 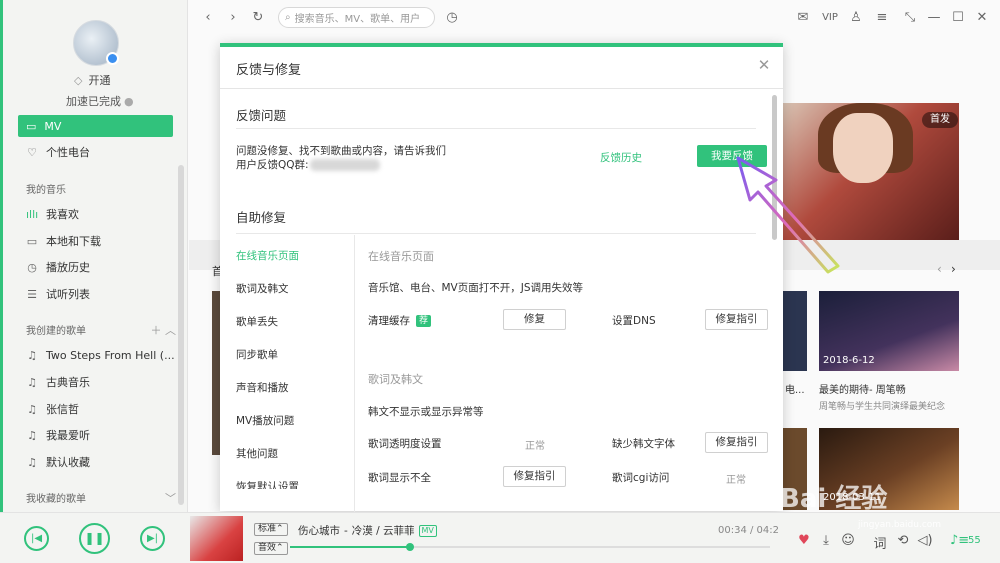 What do you see at coordinates (356, 17) in the screenshot?
I see `search-input: ⌕ 搜索音乐、MV、歌单、用户` at bounding box center [356, 17].